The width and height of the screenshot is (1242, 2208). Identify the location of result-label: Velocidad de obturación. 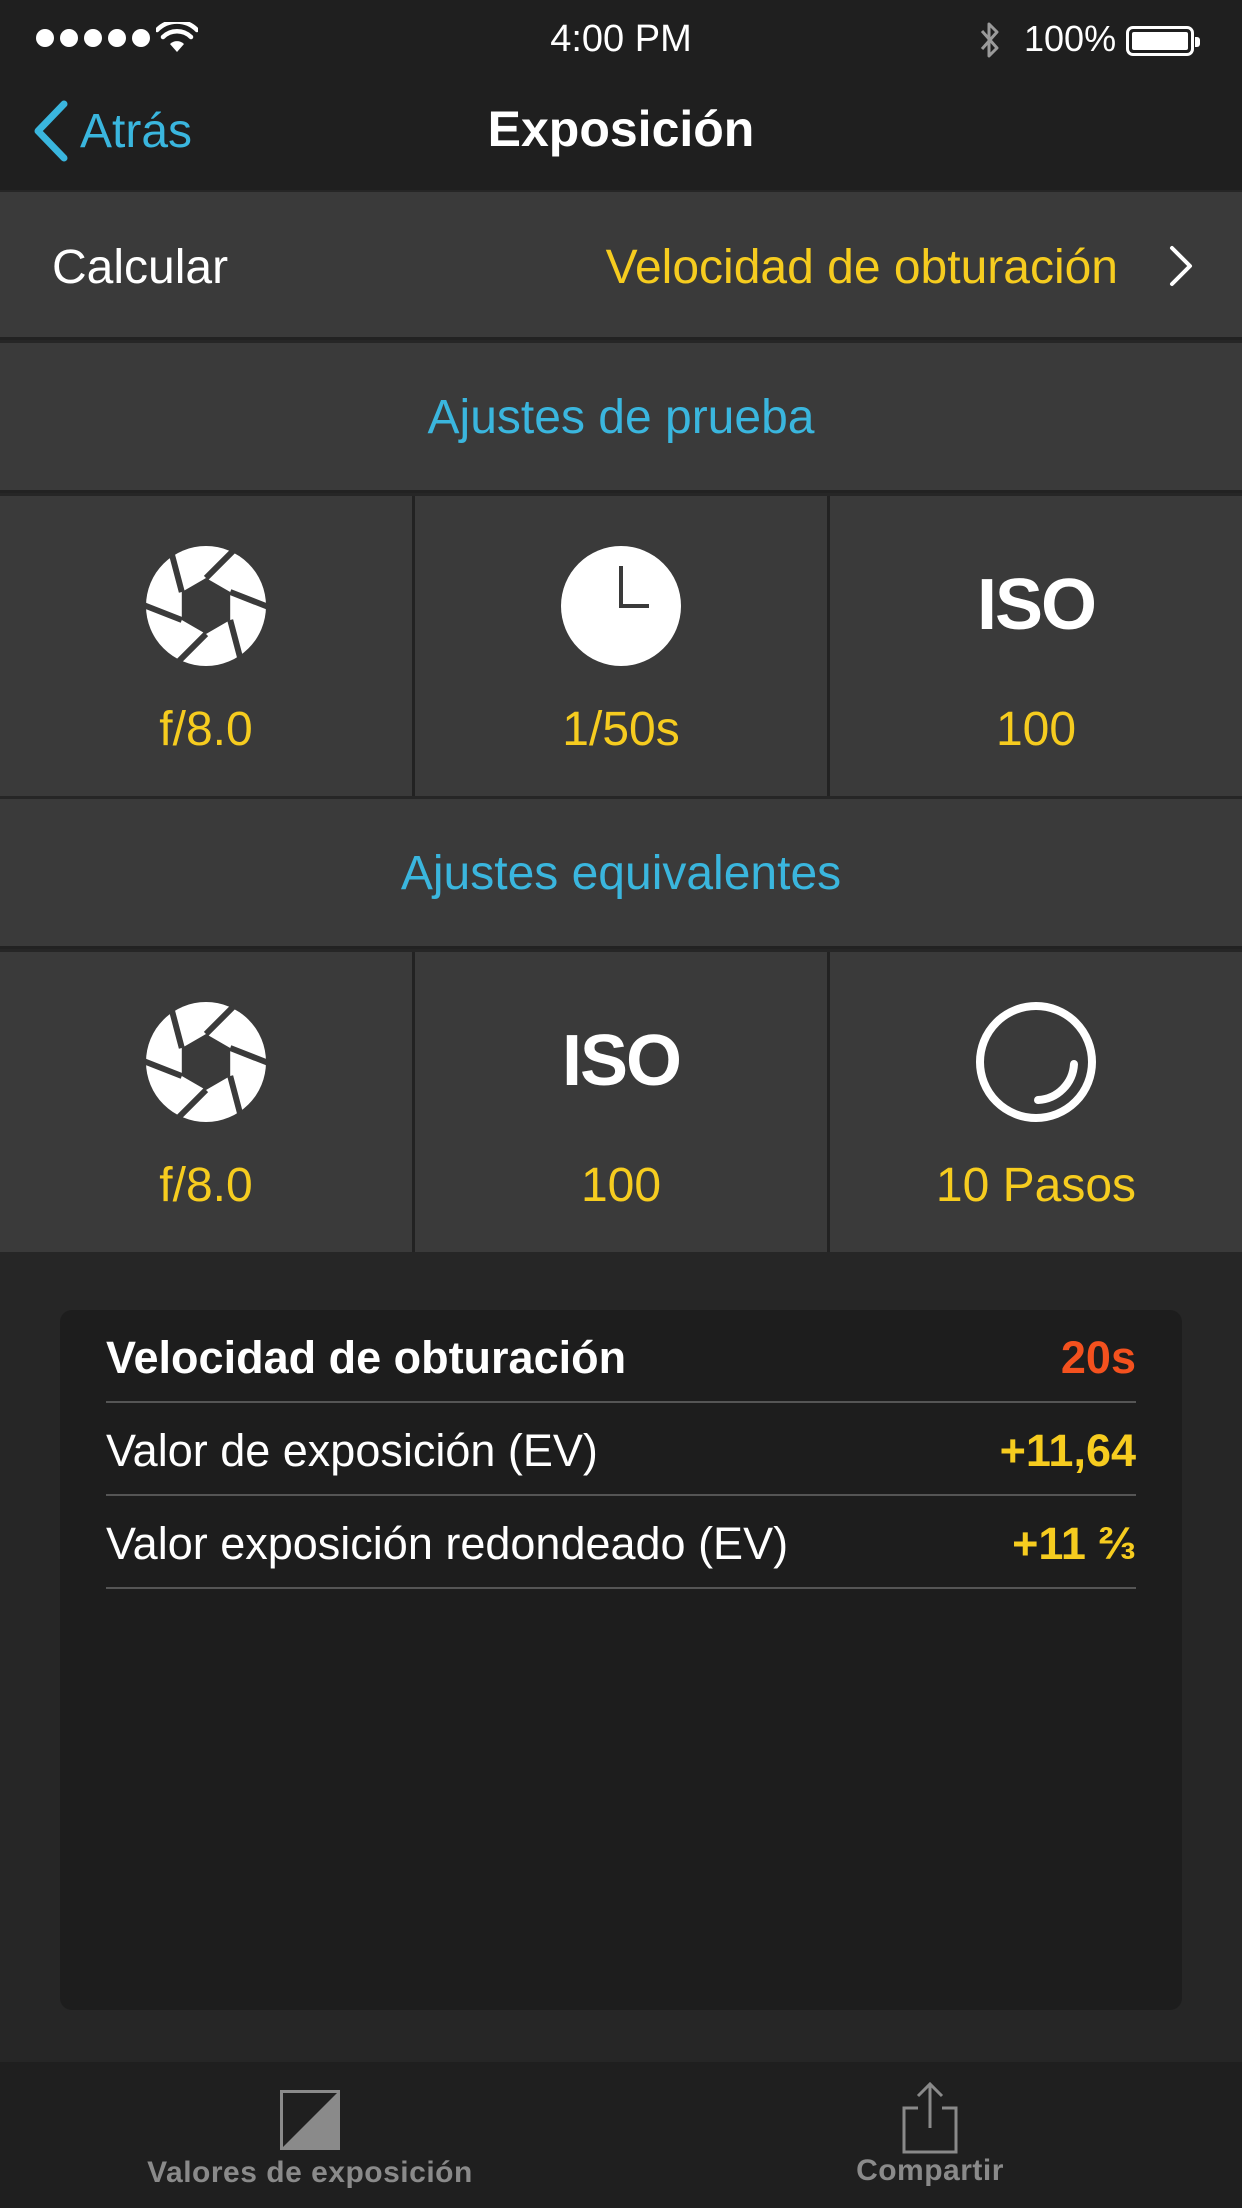
(366, 1357).